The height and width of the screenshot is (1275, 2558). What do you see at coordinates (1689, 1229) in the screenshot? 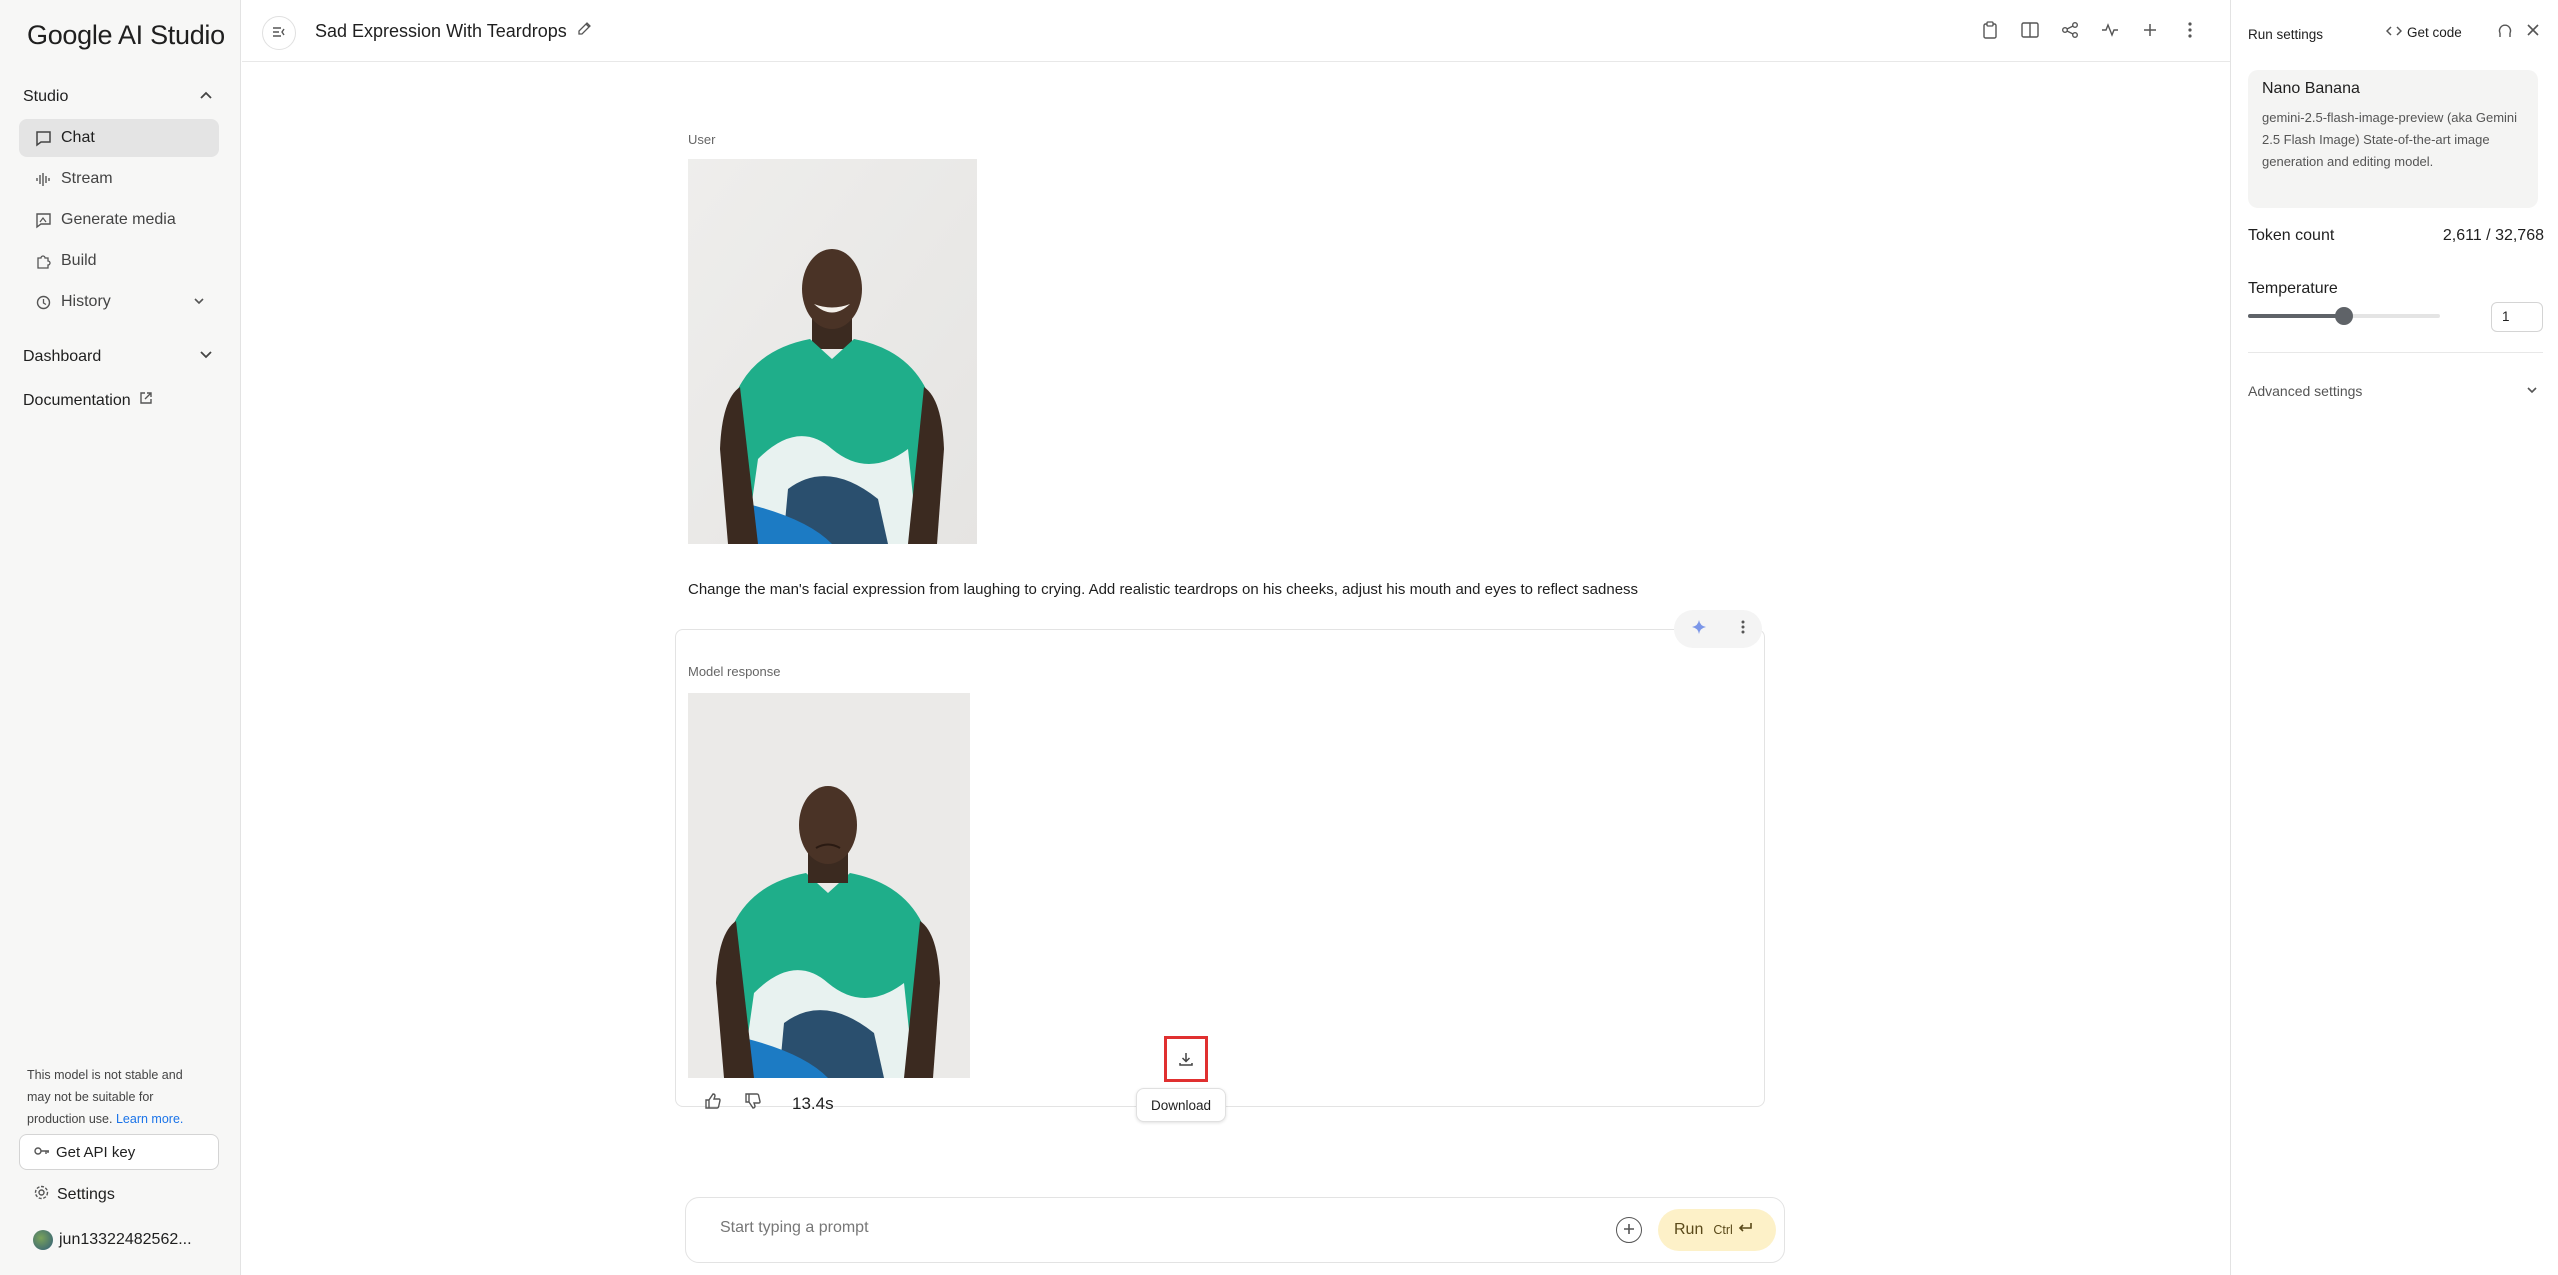
I see `run-label: Run` at bounding box center [1689, 1229].